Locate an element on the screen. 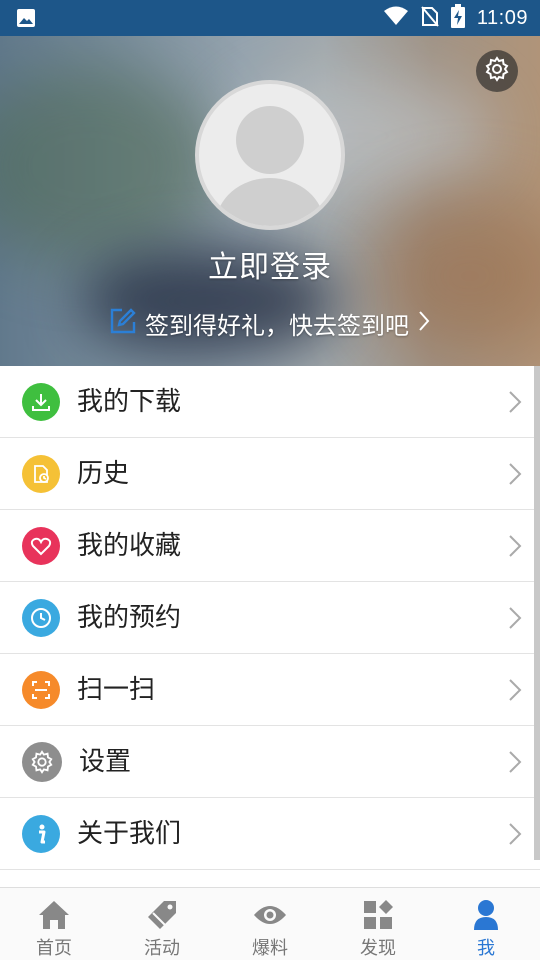 This screenshot has height=960, width=540. tab-reports: 爆料 is located at coordinates (270, 924).